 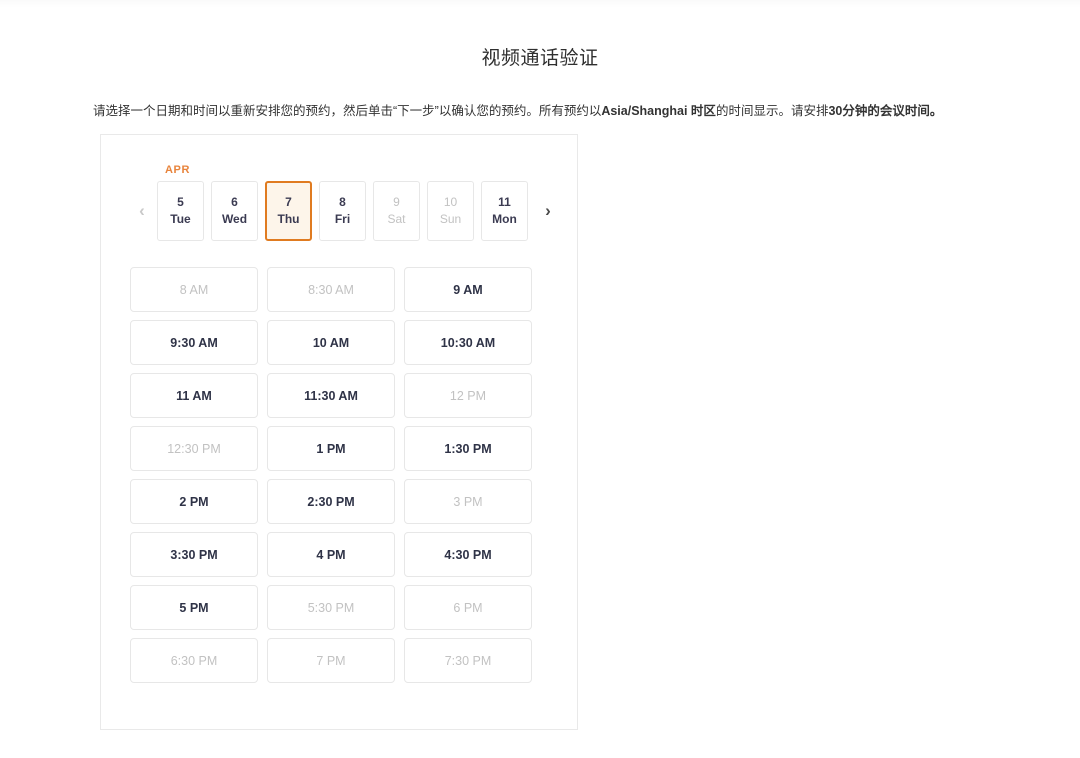 I want to click on day-cell-6: 6 Wed, so click(x=234, y=211).